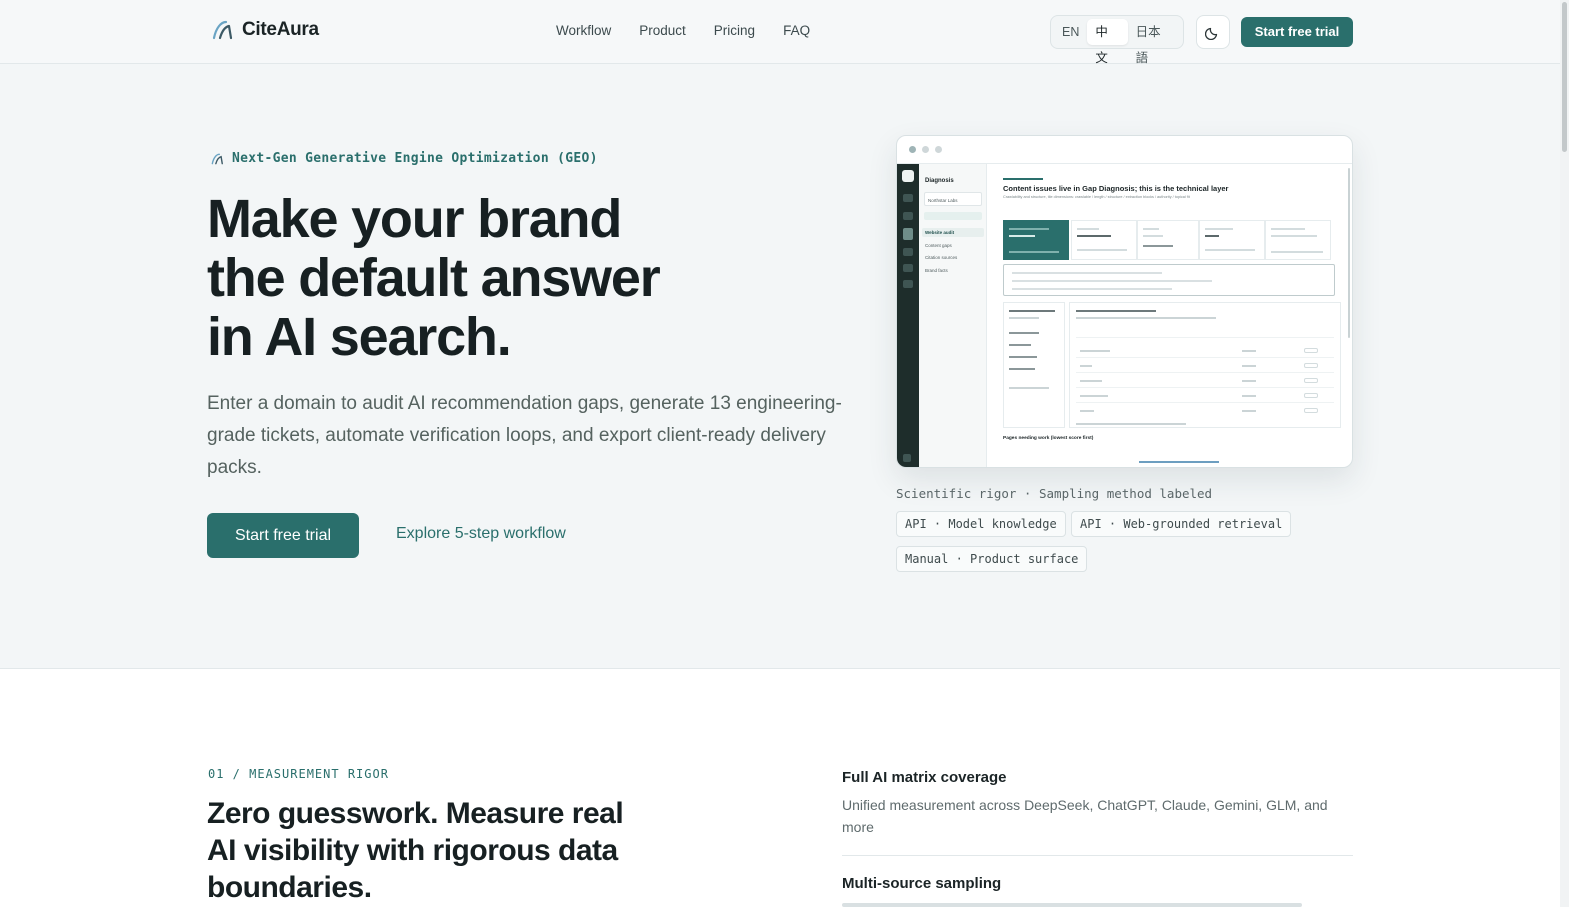  Describe the element at coordinates (1564, 77) in the screenshot. I see `page-scrollbar-thumb` at that location.